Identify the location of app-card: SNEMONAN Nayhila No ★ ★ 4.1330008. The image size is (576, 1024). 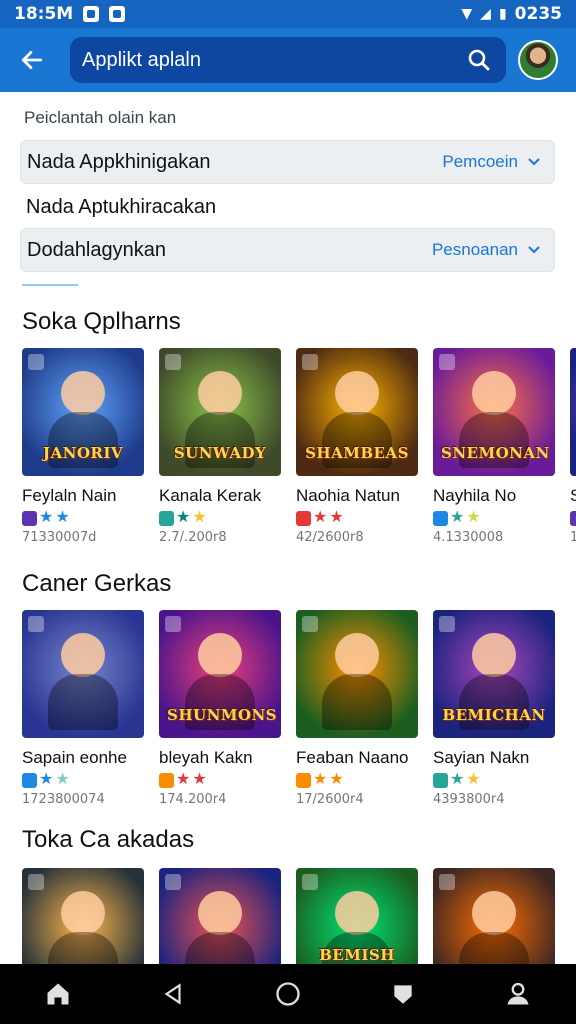
(494, 446).